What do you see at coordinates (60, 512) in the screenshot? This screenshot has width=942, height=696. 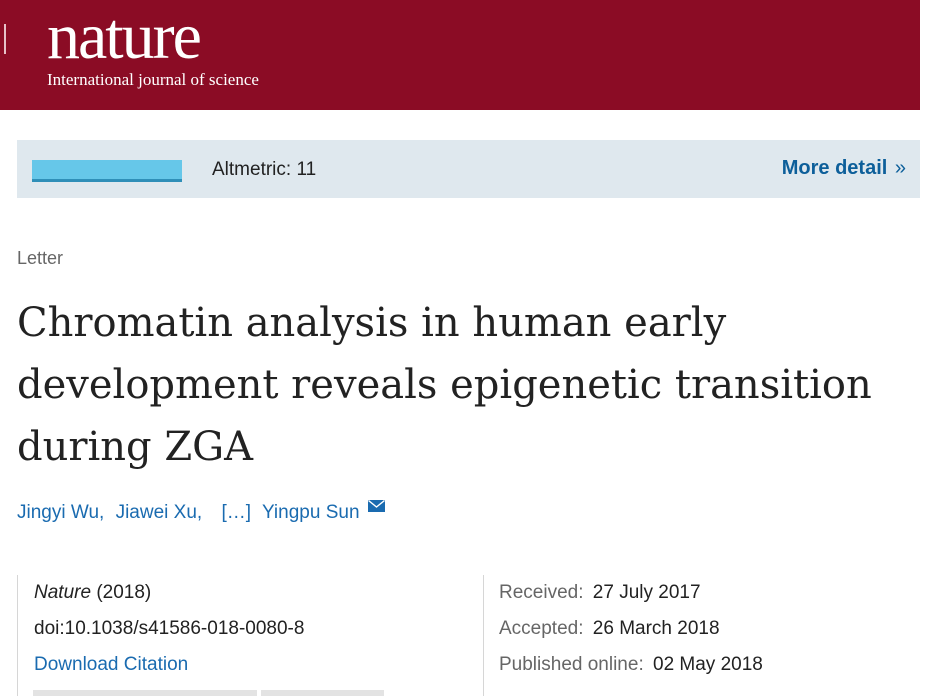 I see `author-link: Jingyi Wu,` at bounding box center [60, 512].